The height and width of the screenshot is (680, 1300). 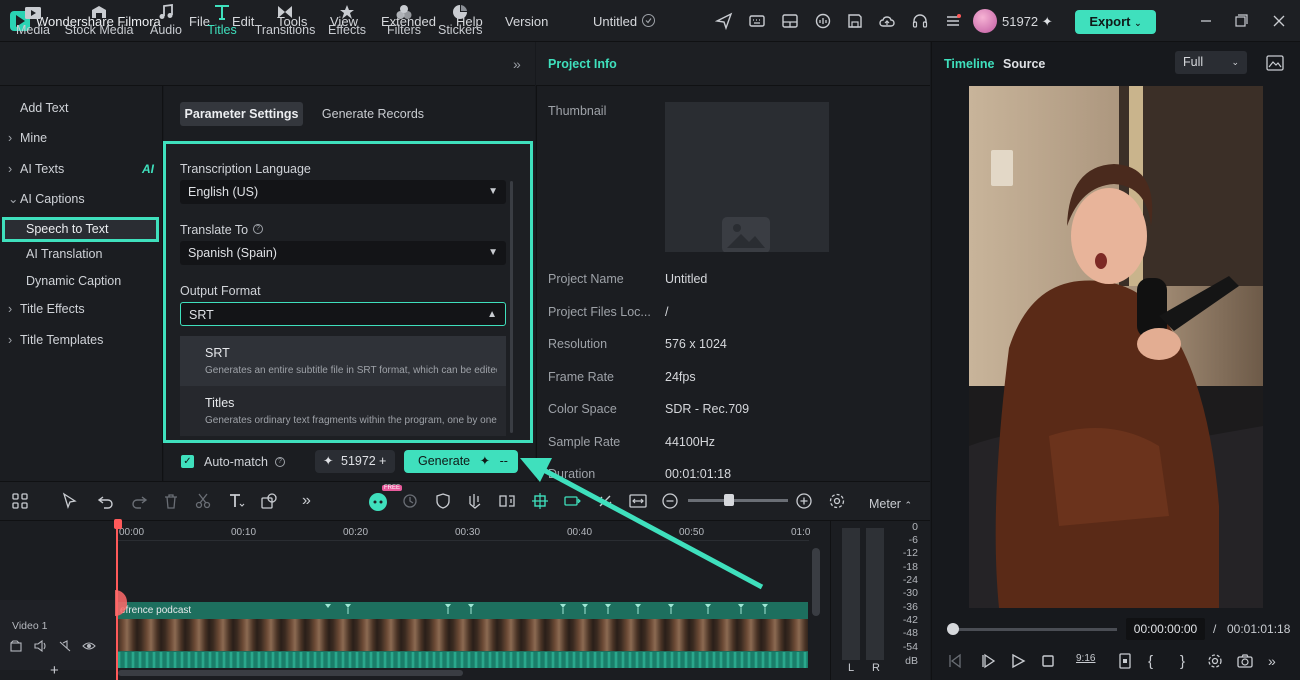 I want to click on previous-frame-icon, so click(x=955, y=661).